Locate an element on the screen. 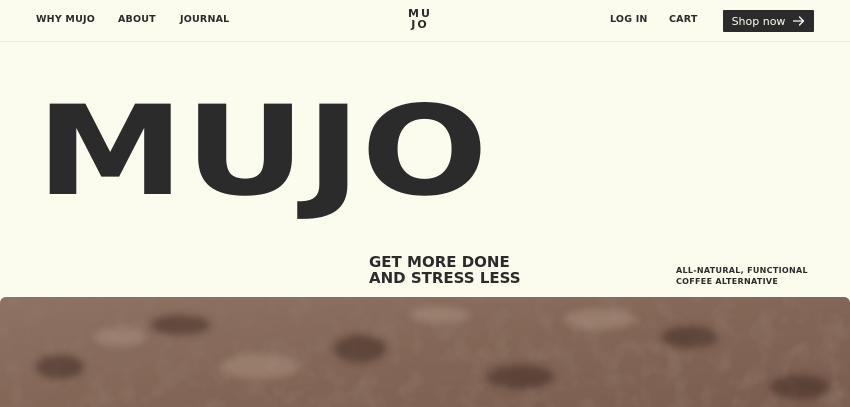 This screenshot has width=850, height=407. tagline-line-1: GET MORE DONE is located at coordinates (439, 262).